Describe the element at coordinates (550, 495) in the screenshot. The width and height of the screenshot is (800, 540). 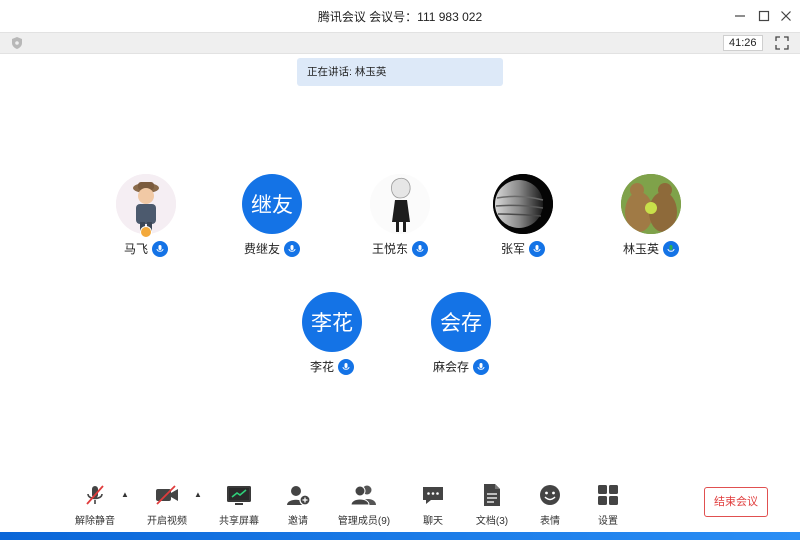
I see `smiley-icon` at that location.